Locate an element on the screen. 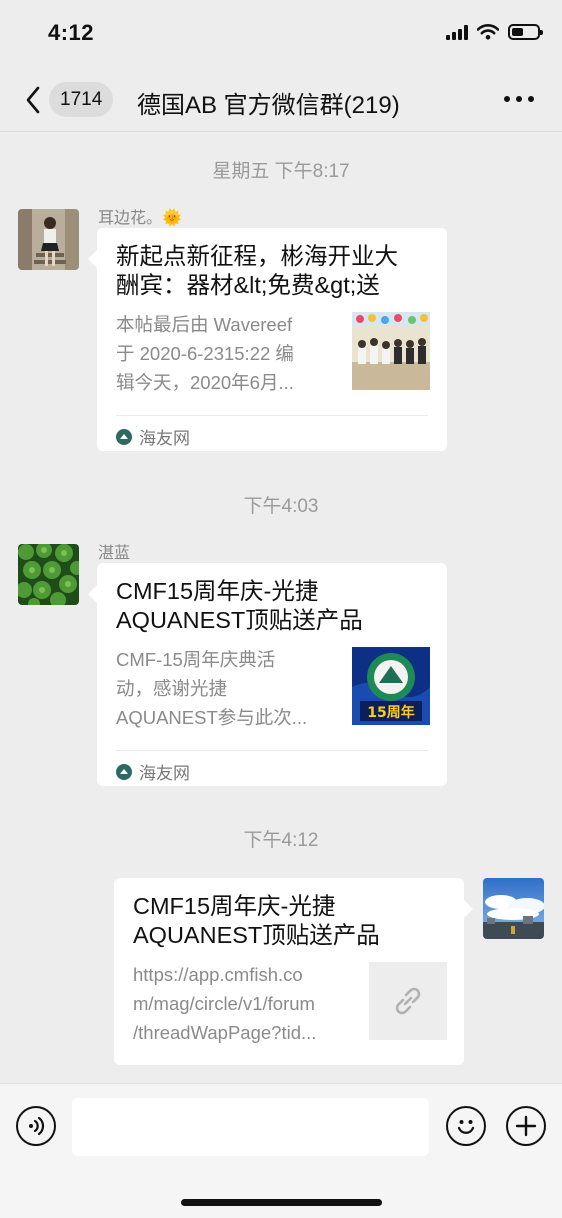  card-title: 新起点新征程，彬海开业大 酬宾：器材&lt;免费&gt;送 is located at coordinates (257, 270).